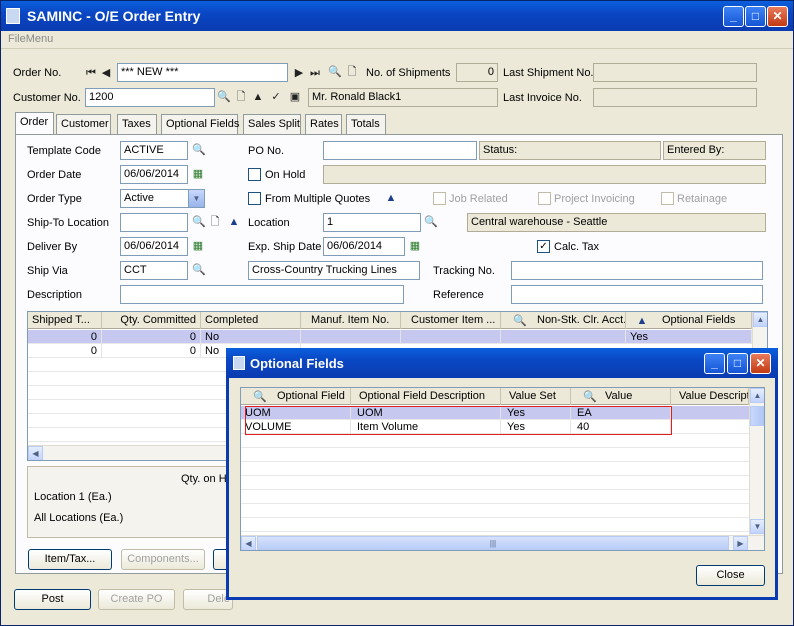 This screenshot has width=794, height=626. I want to click on dialog-close-button: Close, so click(730, 575).